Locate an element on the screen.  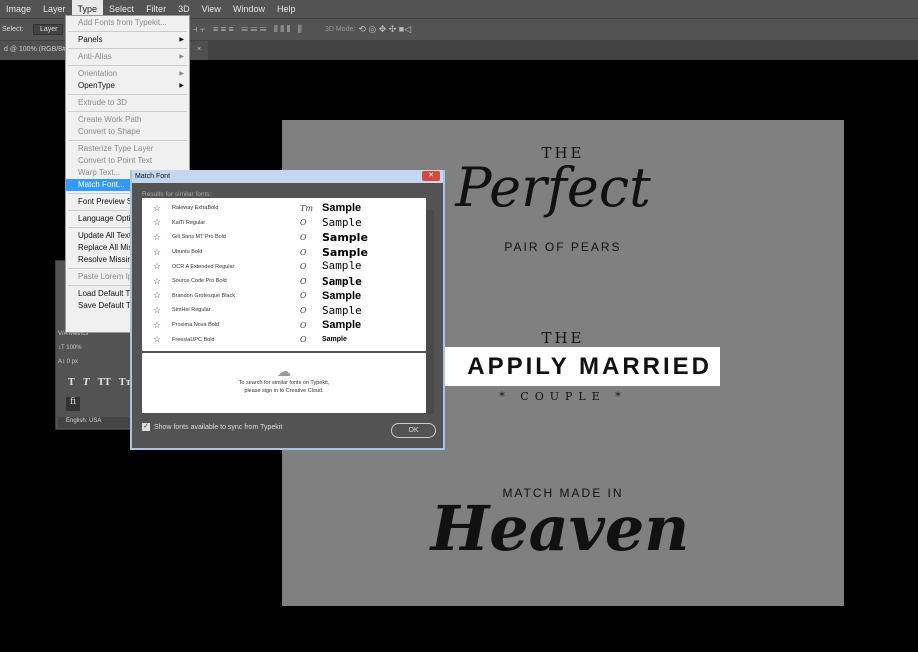
font-name: Source Code Pro Bold is located at coordinates (199, 281).